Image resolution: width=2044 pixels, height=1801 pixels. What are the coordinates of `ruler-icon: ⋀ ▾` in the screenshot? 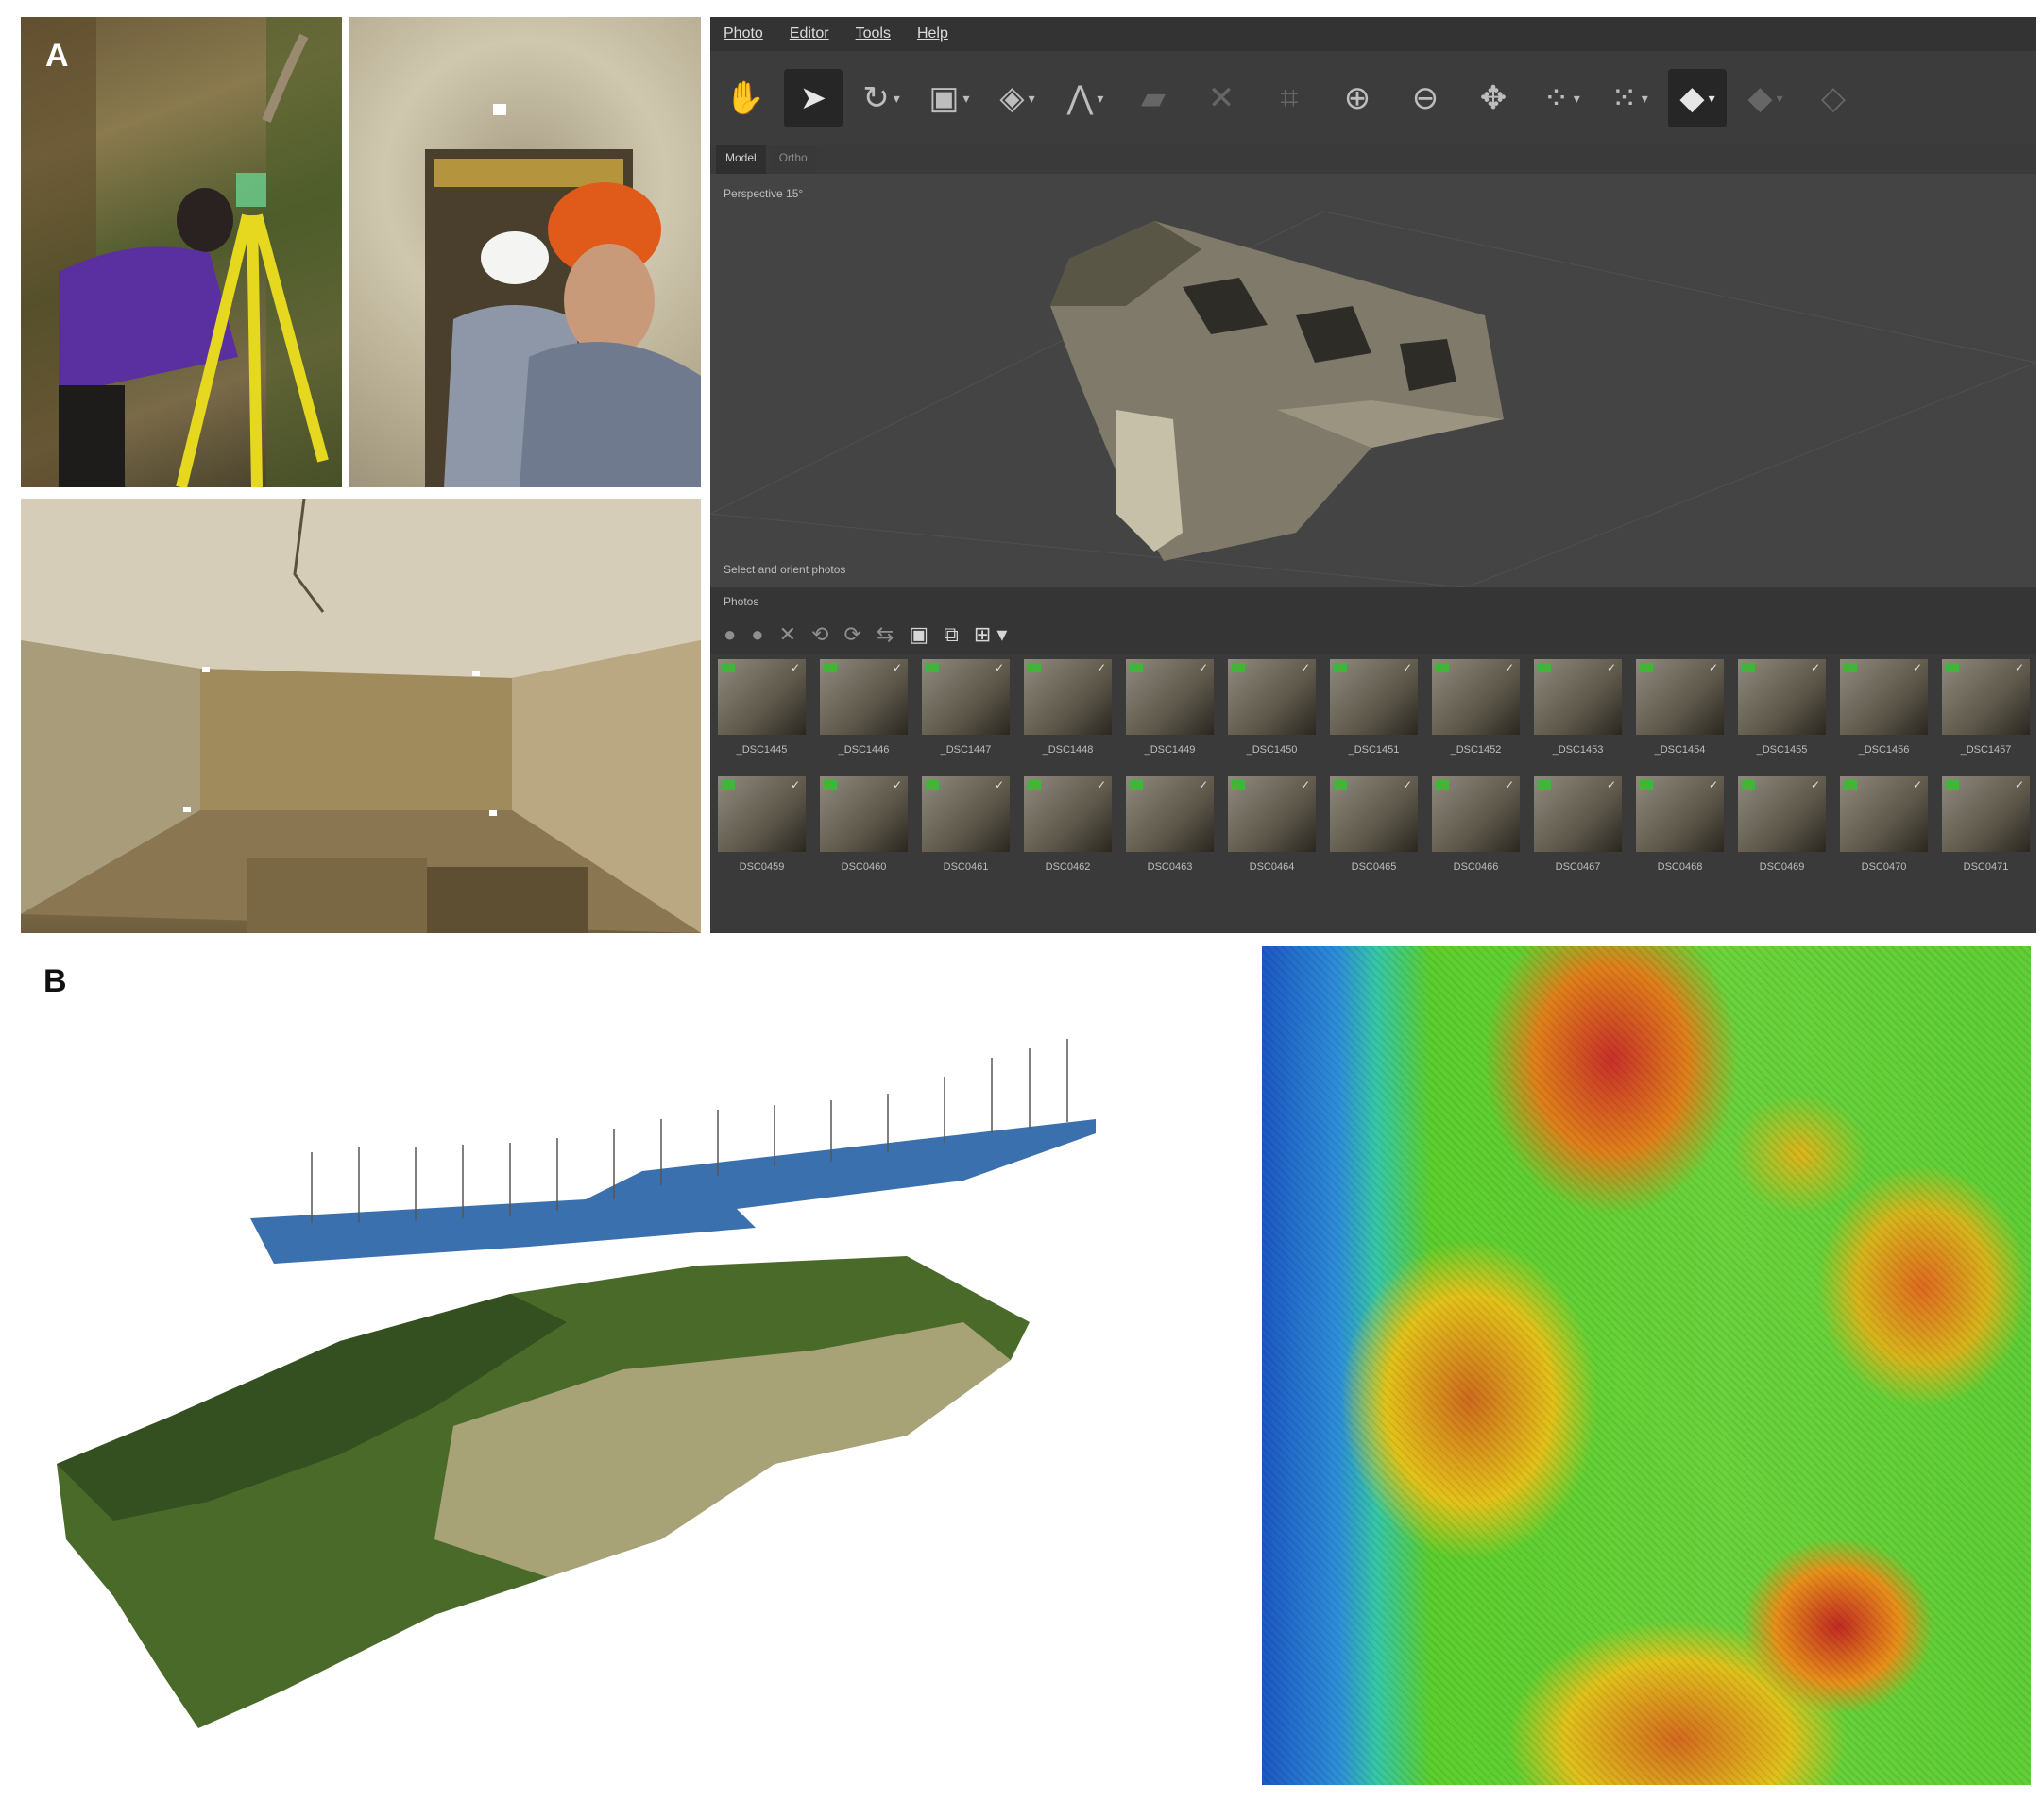 It's located at (1085, 98).